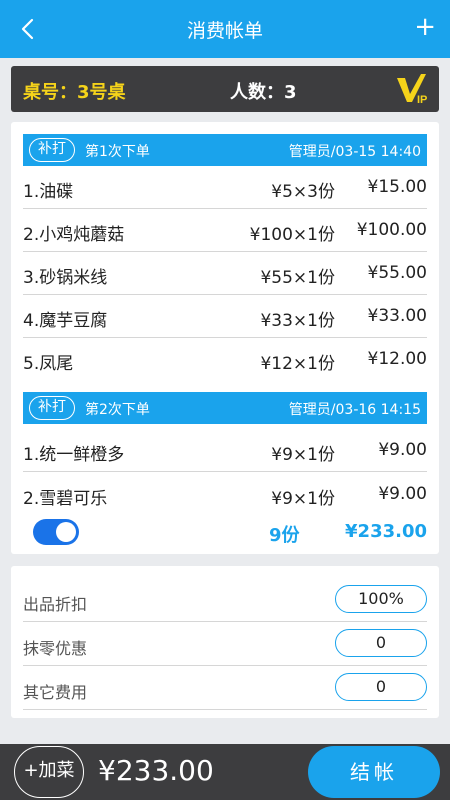  Describe the element at coordinates (225, 150) in the screenshot. I see `order-header-1: 补打 第1次下单 管理员/03-15 14:40` at that location.